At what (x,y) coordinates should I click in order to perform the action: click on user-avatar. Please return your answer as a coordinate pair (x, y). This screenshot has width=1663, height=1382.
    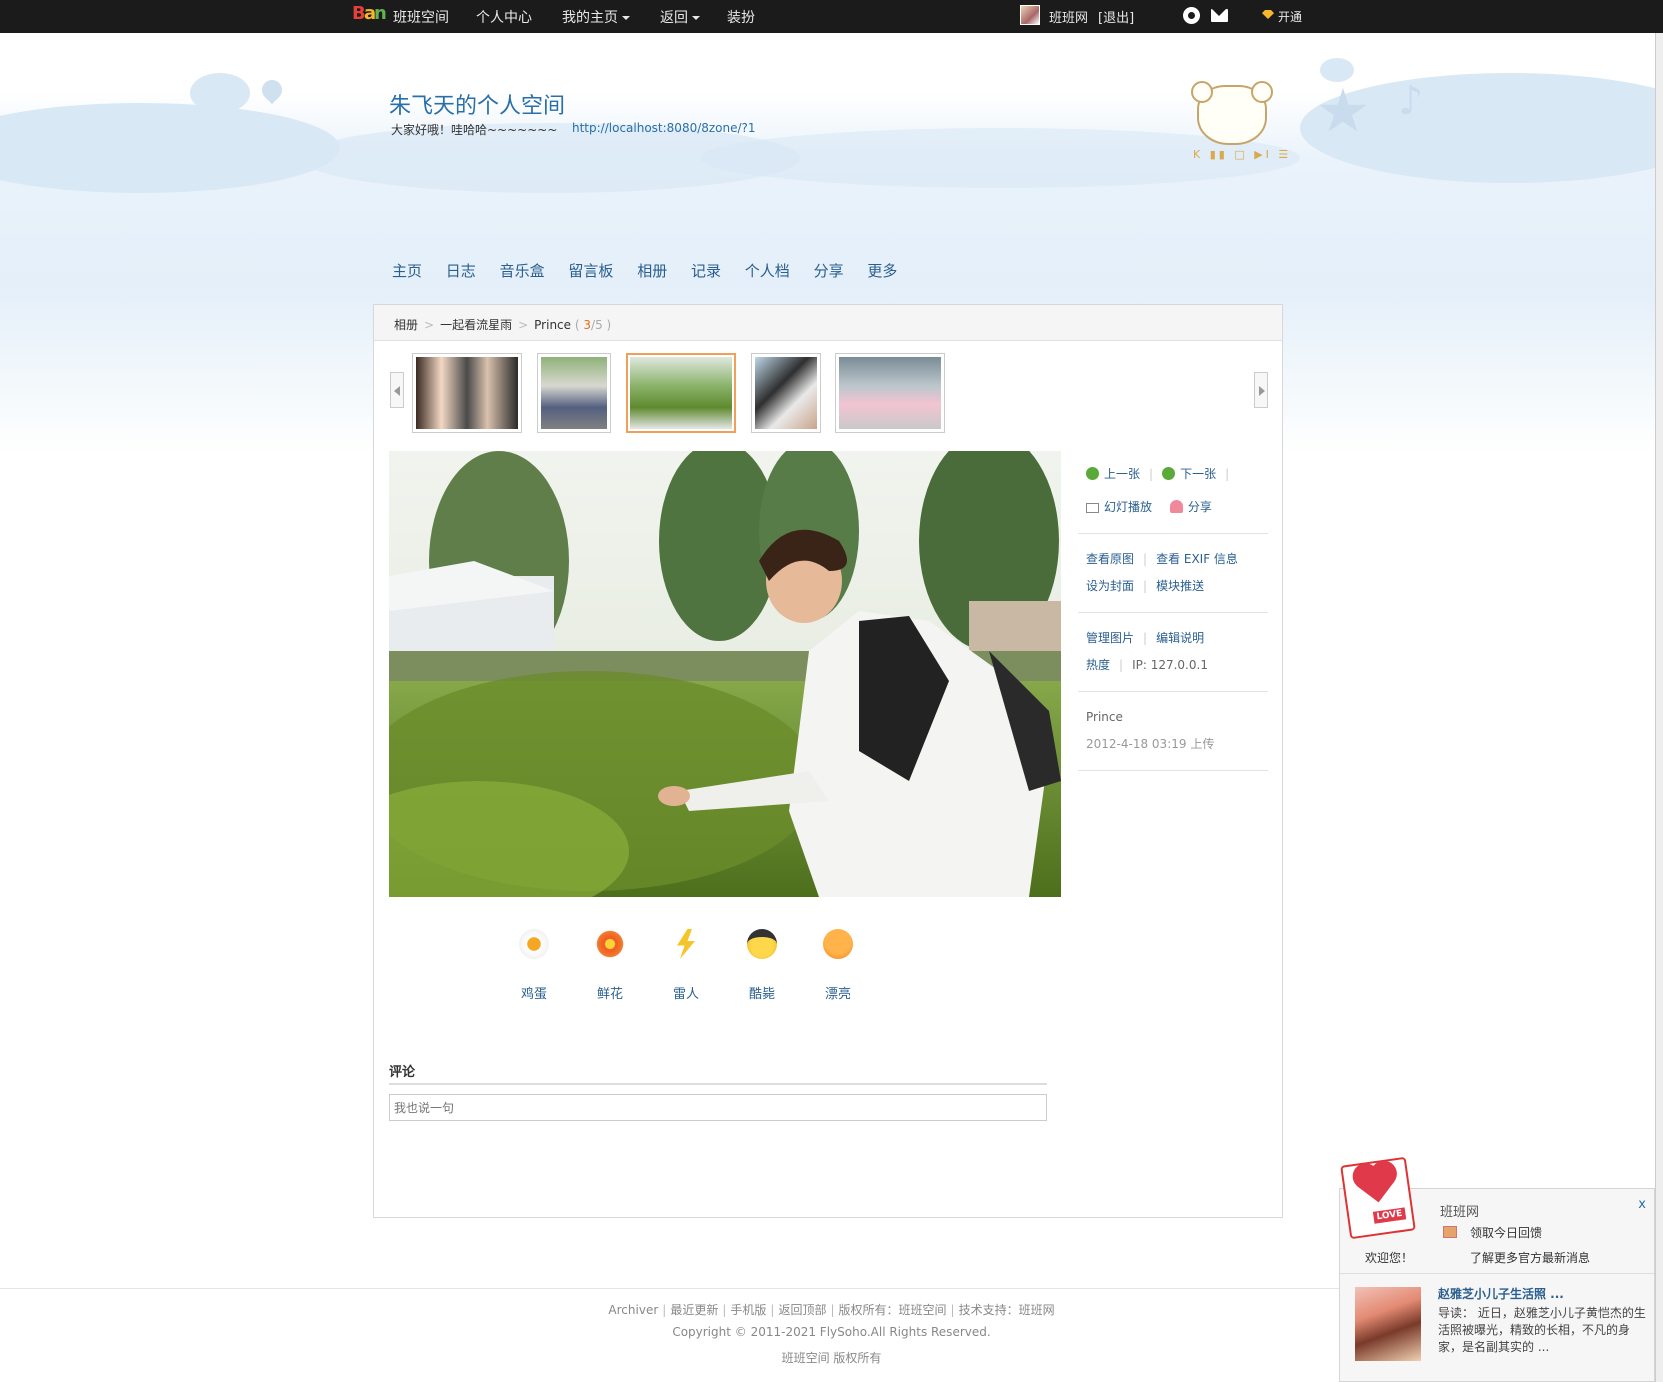
    Looking at the image, I should click on (1030, 15).